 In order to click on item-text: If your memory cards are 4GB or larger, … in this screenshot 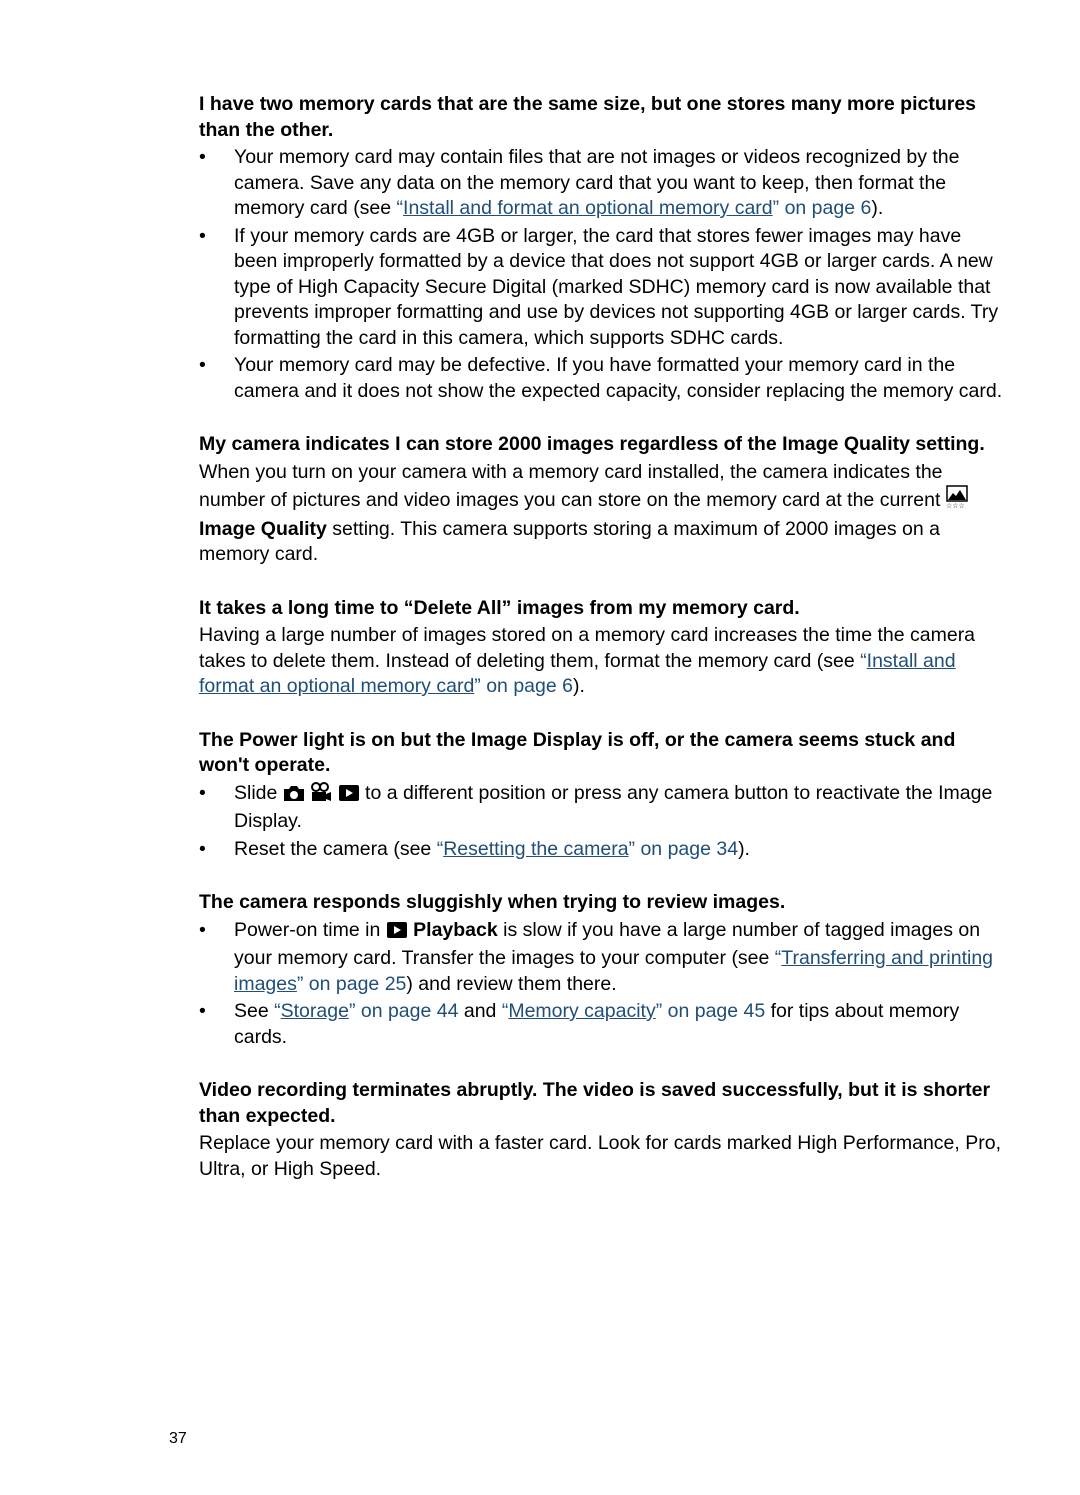, I will do `click(616, 286)`.